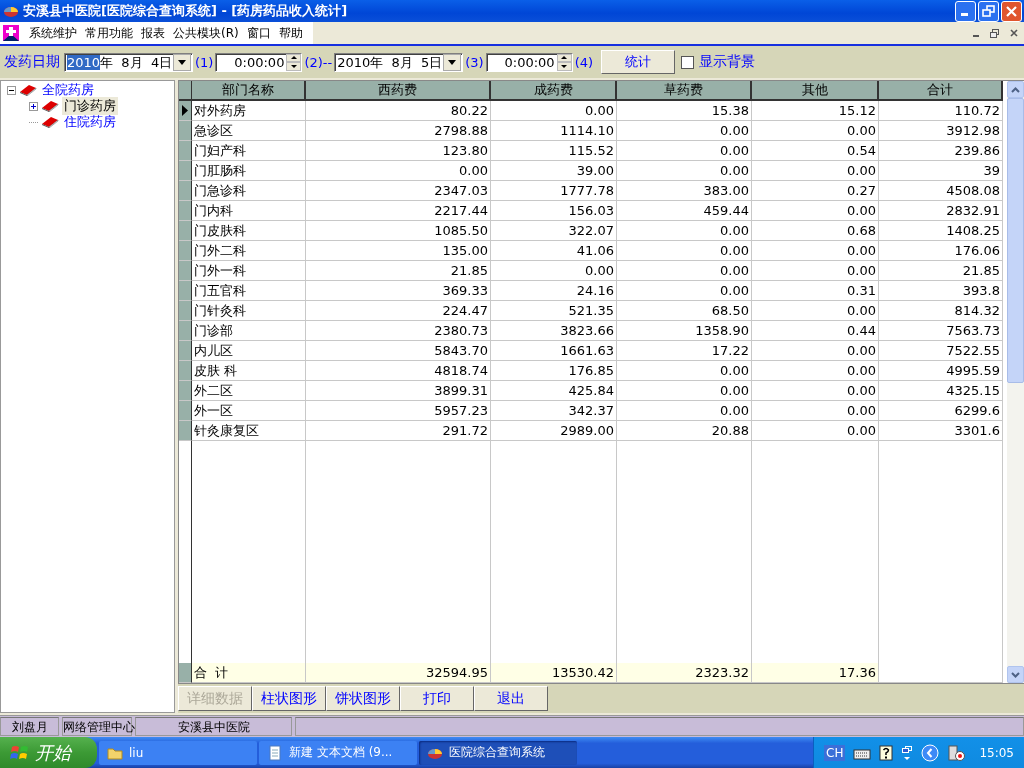 Image resolution: width=1024 pixels, height=768 pixels. I want to click on table-cell: 224.47, so click(398, 311).